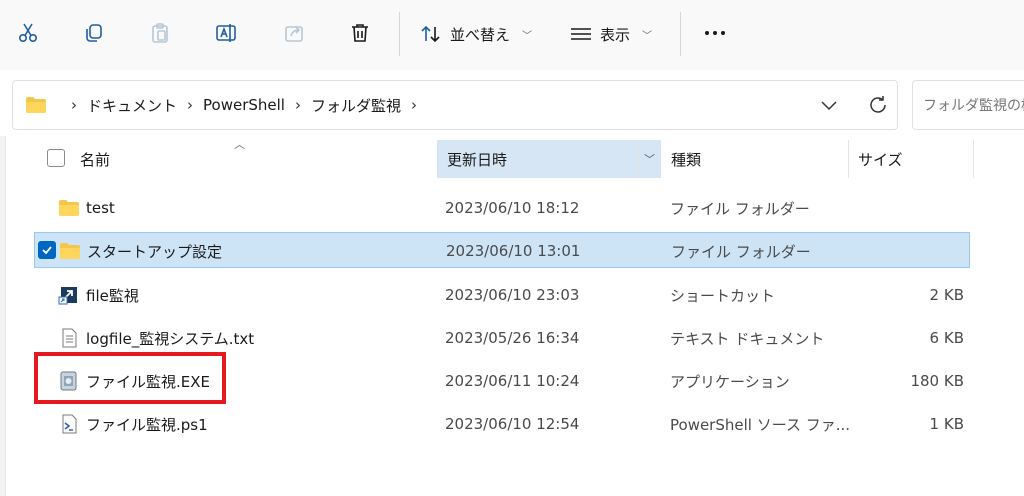  Describe the element at coordinates (100, 208) in the screenshot. I see `file-name: test` at that location.